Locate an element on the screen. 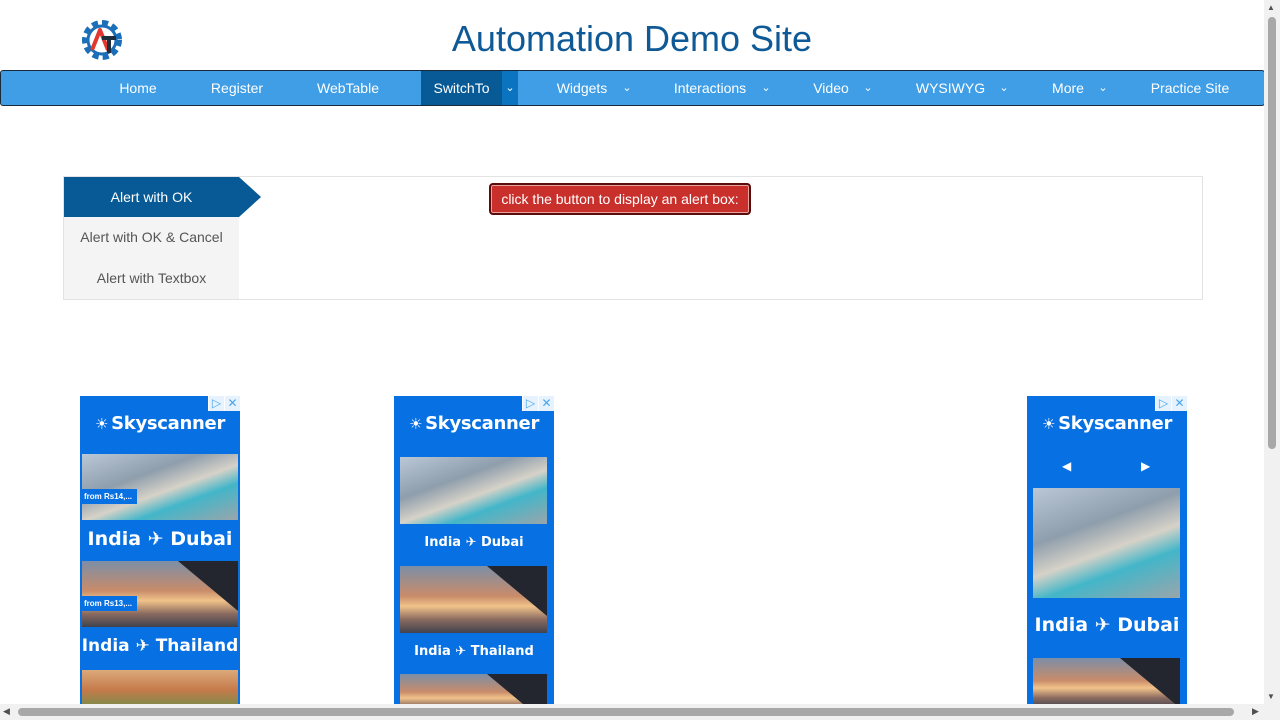 The width and height of the screenshot is (1280, 720). vertical-scrollbar: ▲ ▼ is located at coordinates (1272, 360).